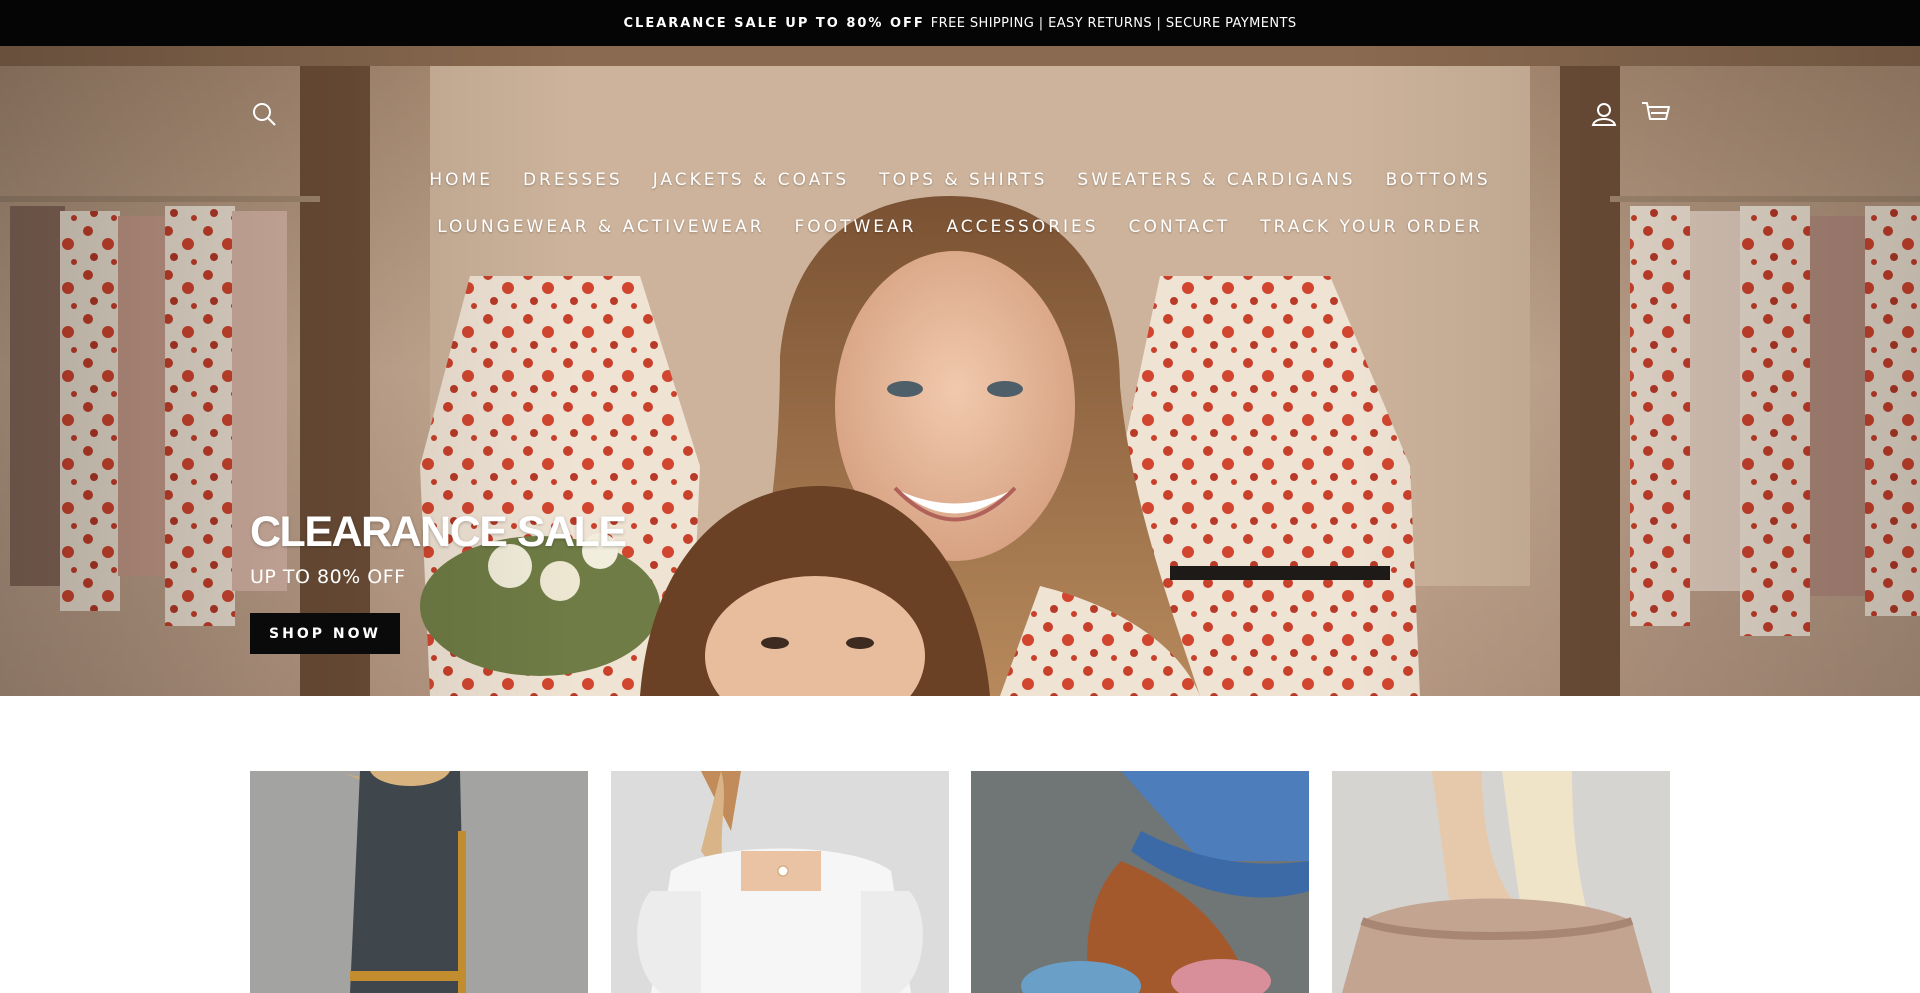 The height and width of the screenshot is (993, 1920). I want to click on nav-footwear: FOOTWEAR, so click(856, 227).